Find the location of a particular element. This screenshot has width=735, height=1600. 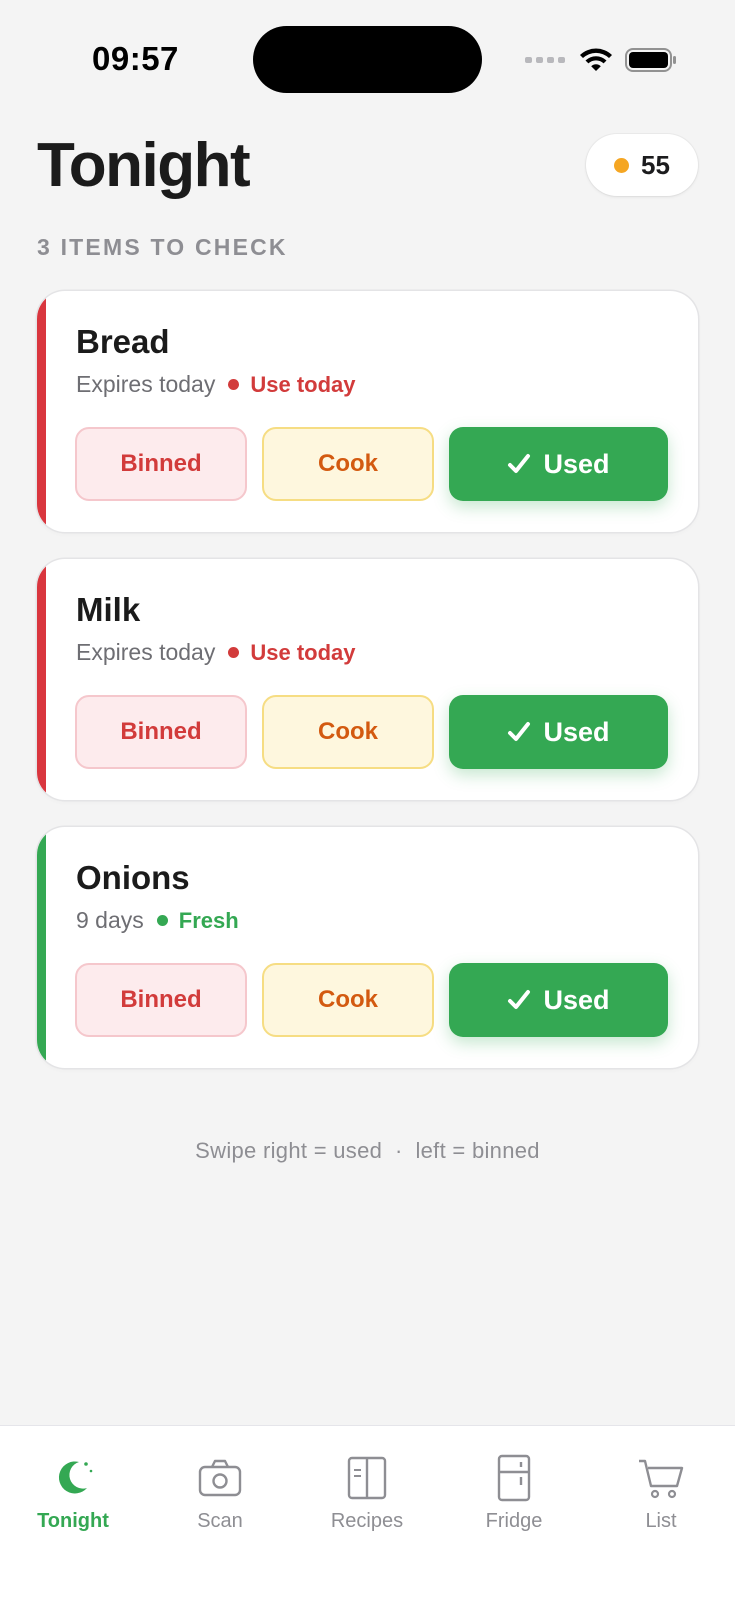

item-name: Bread is located at coordinates (123, 341).